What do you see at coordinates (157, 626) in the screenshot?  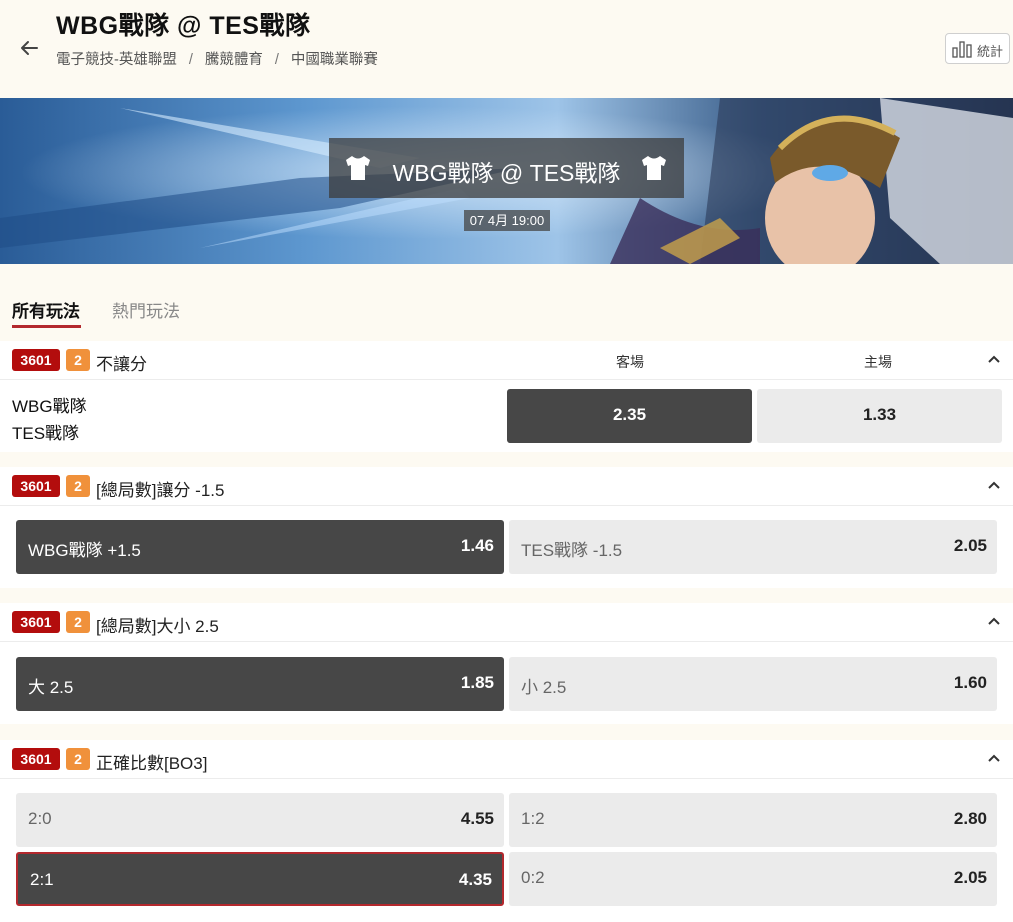 I see `market-name: [總局數]大小 2.5` at bounding box center [157, 626].